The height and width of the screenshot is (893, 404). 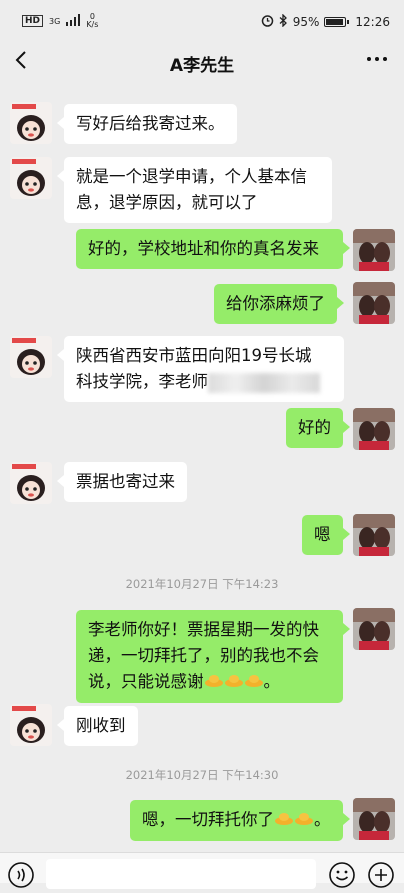 I want to click on plus-icon, so click(x=381, y=875).